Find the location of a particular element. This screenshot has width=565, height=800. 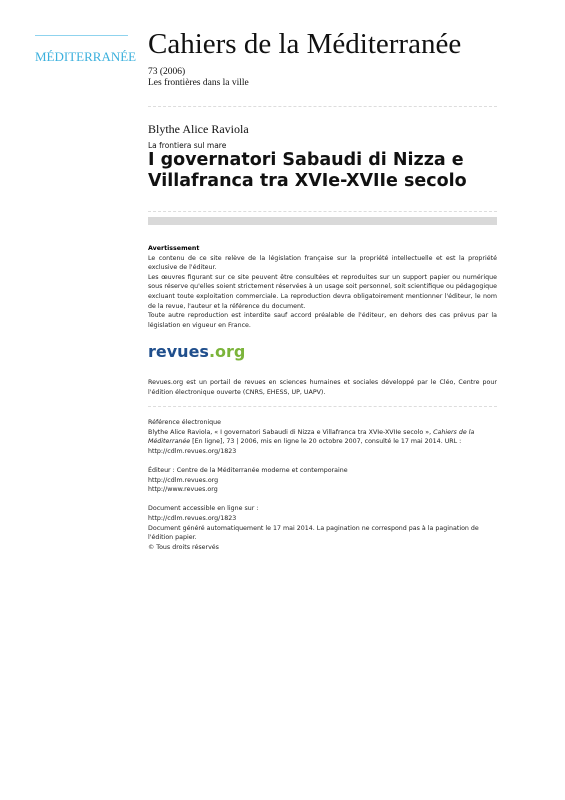

author: Blythe Alice Raviola is located at coordinates (198, 129).